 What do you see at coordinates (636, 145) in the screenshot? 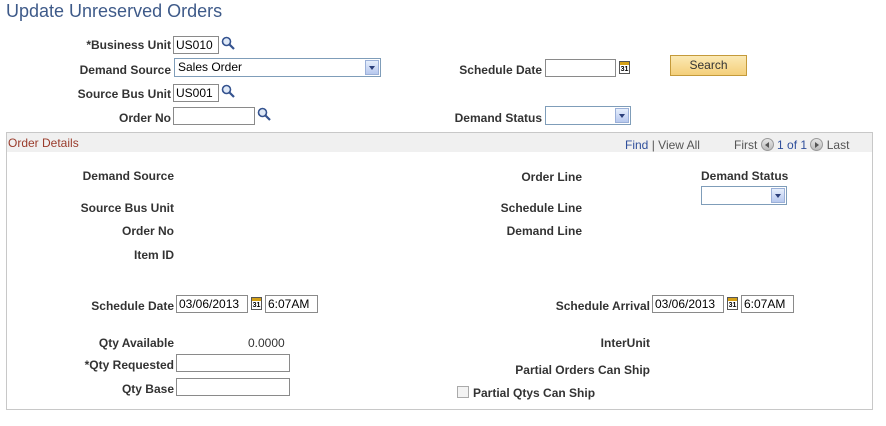
I see `find-link: Find` at bounding box center [636, 145].